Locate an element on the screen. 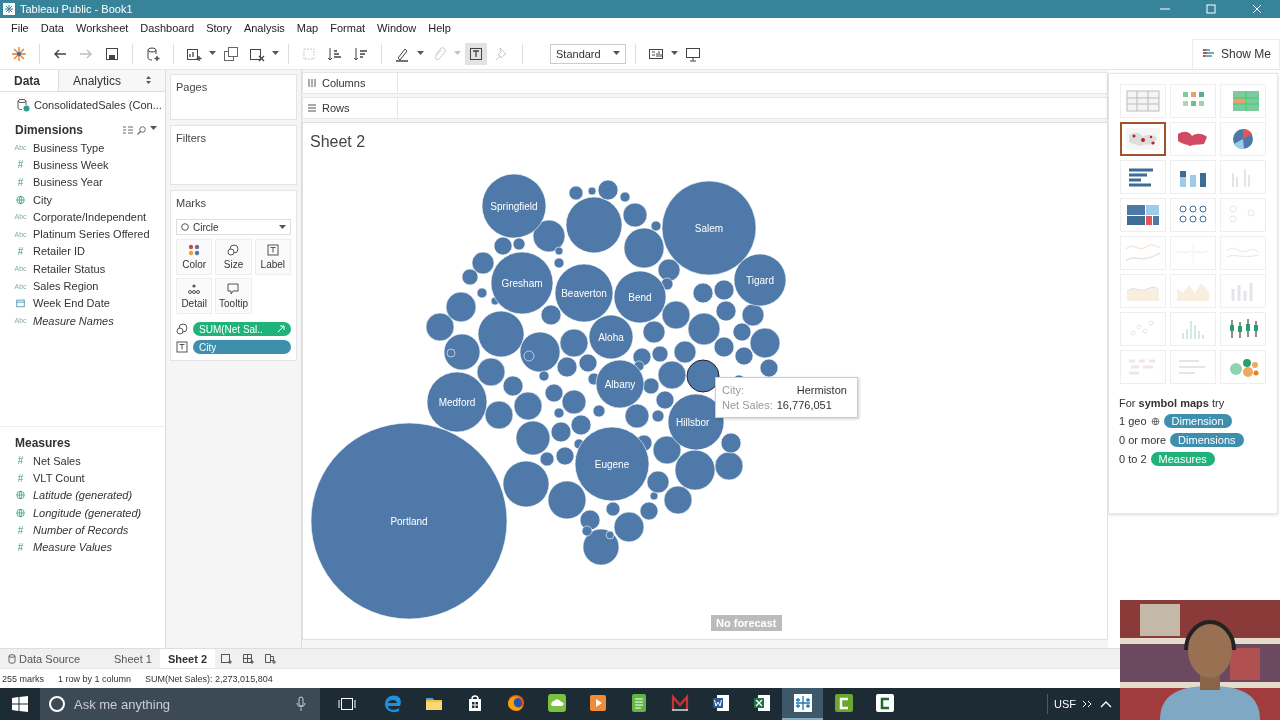 Image resolution: width=1280 pixels, height=720 pixels. mark-type-dropdown: Circle is located at coordinates (233, 227).